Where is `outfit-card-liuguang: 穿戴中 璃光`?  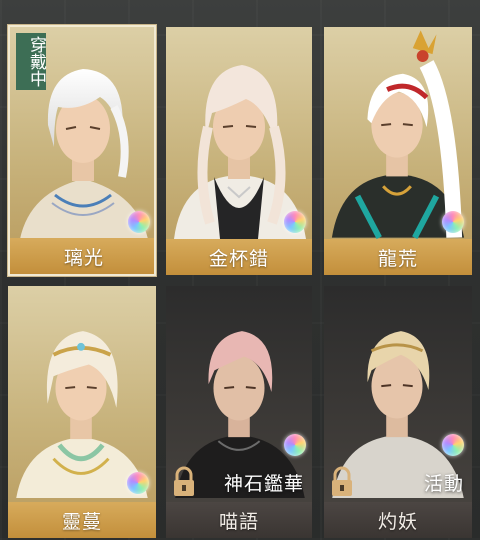
outfit-card-liuguang: 穿戴中 璃光 is located at coordinates (82, 150).